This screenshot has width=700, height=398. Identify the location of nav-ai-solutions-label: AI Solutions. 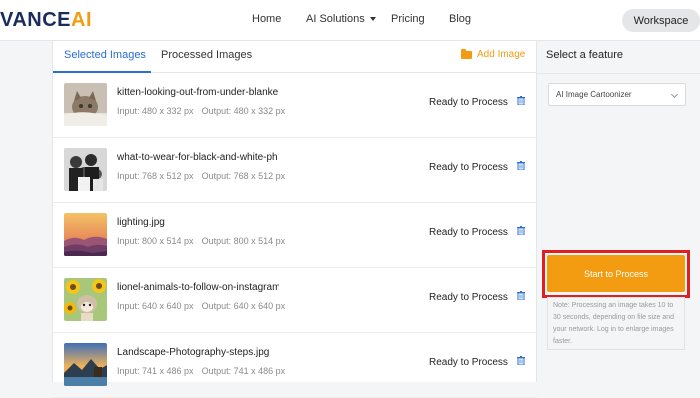
(335, 19).